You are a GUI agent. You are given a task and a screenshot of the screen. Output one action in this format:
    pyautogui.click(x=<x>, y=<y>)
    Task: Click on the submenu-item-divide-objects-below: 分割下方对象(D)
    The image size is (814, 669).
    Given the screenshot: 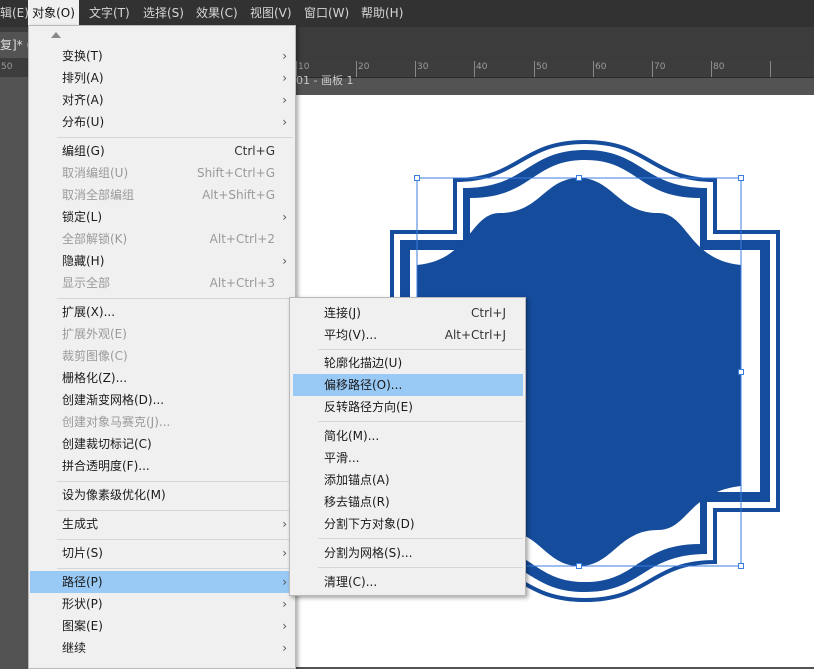 What is the action you would take?
    pyautogui.click(x=407, y=524)
    